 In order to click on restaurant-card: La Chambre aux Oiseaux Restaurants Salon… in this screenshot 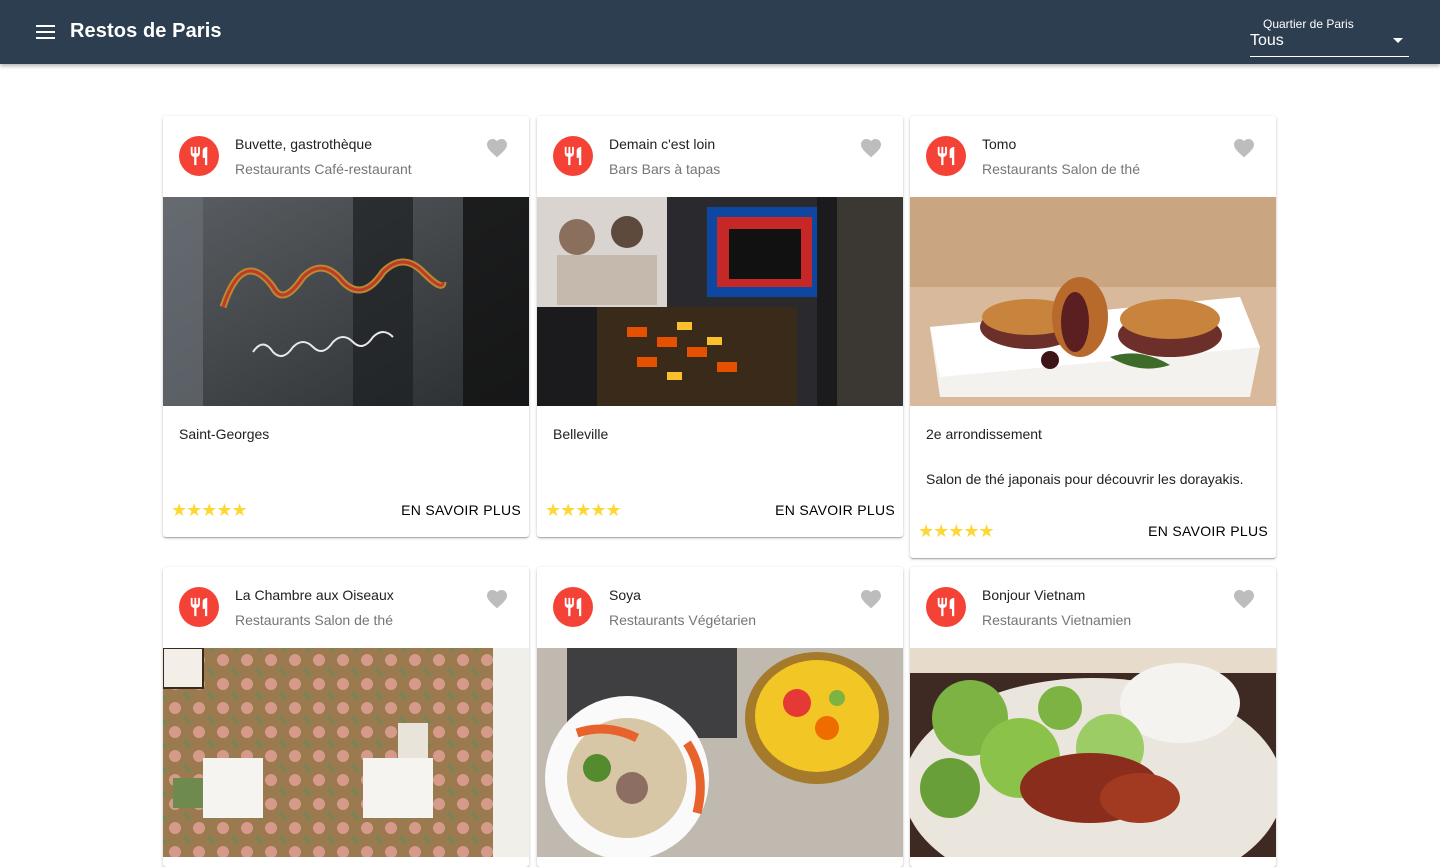, I will do `click(346, 717)`.